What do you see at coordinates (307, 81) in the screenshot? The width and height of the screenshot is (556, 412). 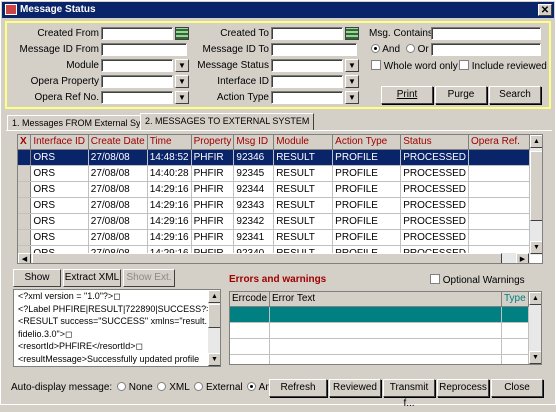 I see `interface-id-input` at bounding box center [307, 81].